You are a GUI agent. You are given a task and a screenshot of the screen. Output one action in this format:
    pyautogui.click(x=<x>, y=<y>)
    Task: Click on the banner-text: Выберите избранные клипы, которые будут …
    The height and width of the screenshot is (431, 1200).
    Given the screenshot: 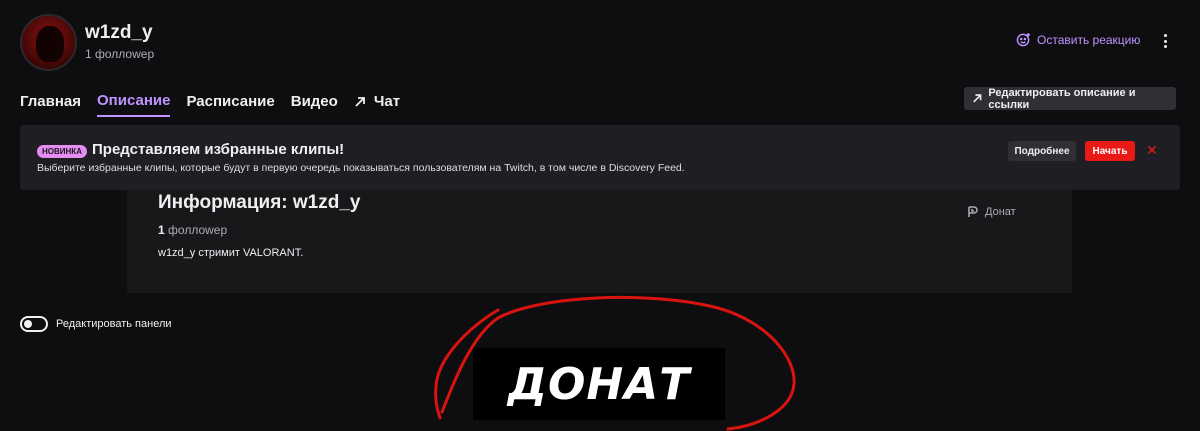 What is the action you would take?
    pyautogui.click(x=361, y=168)
    